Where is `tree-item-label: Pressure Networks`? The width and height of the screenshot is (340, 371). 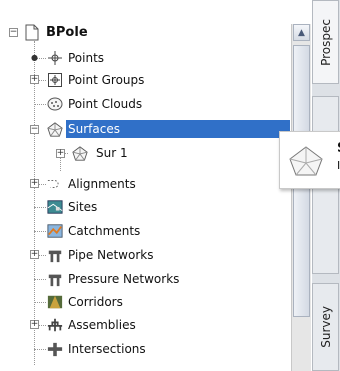
tree-item-label: Pressure Networks is located at coordinates (124, 279).